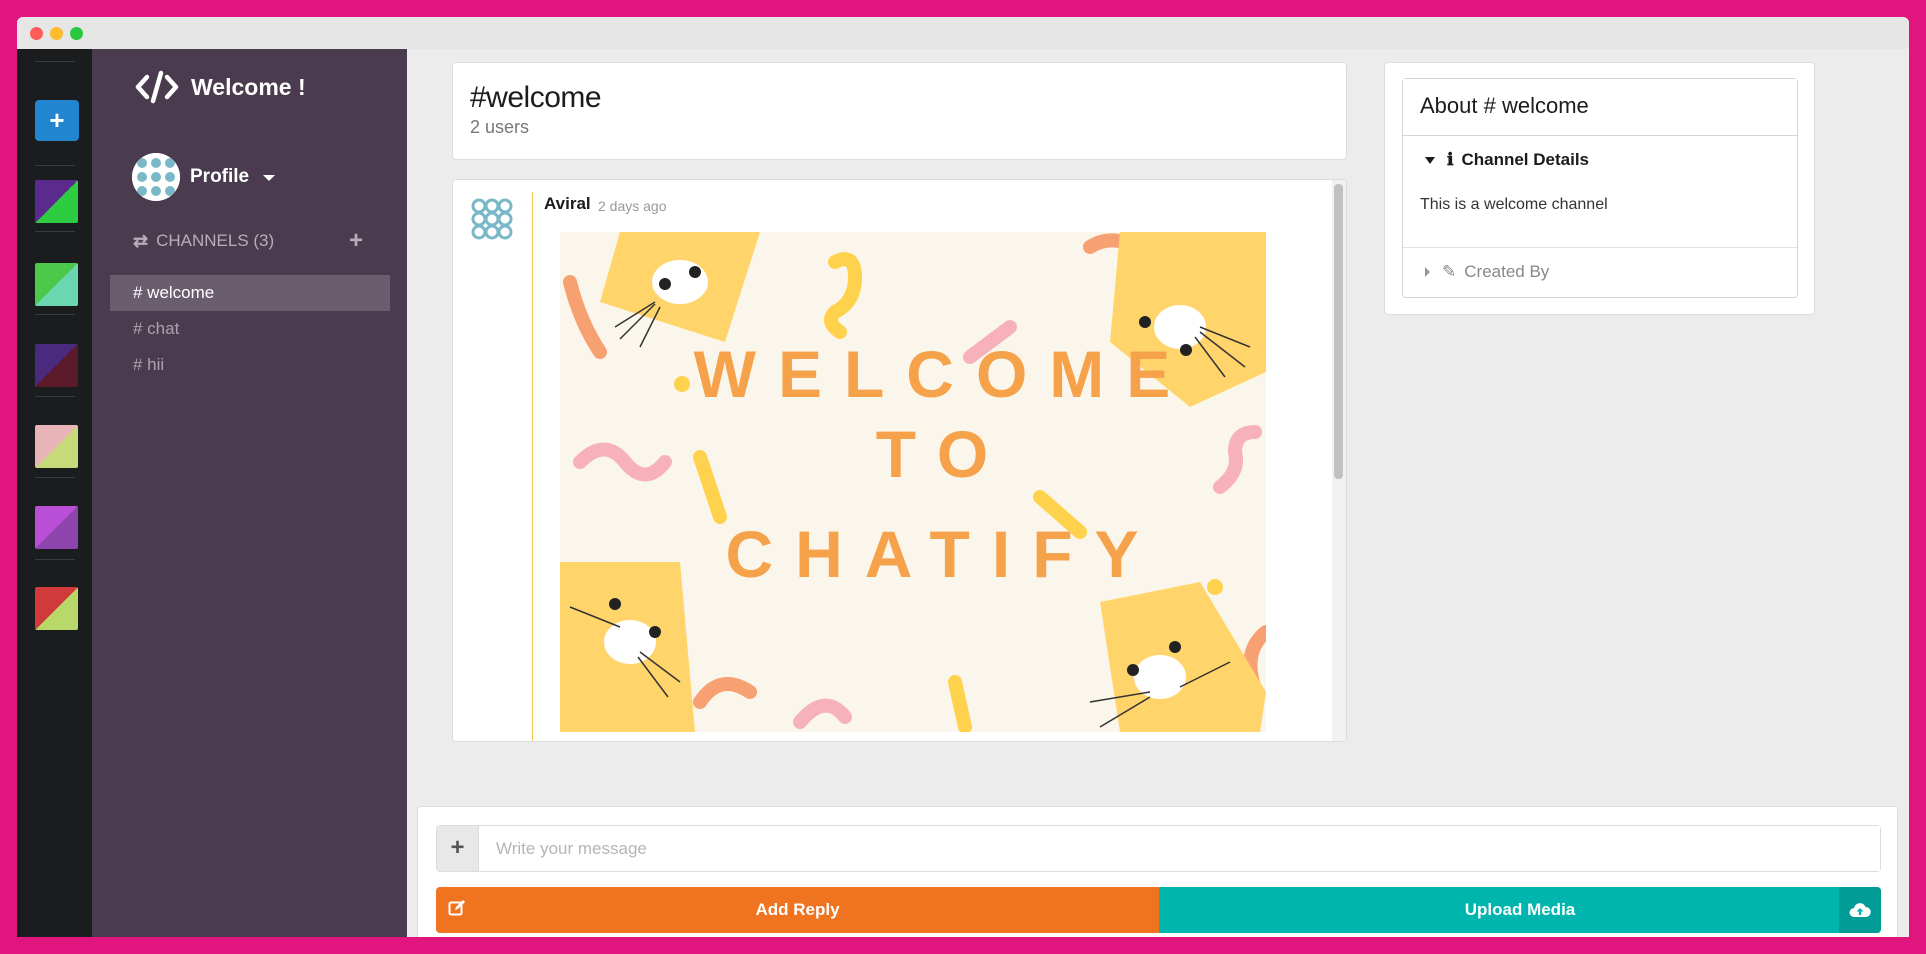 The image size is (1926, 954). Describe the element at coordinates (943, 454) in the screenshot. I see `welcome-image-line-2: TO` at that location.